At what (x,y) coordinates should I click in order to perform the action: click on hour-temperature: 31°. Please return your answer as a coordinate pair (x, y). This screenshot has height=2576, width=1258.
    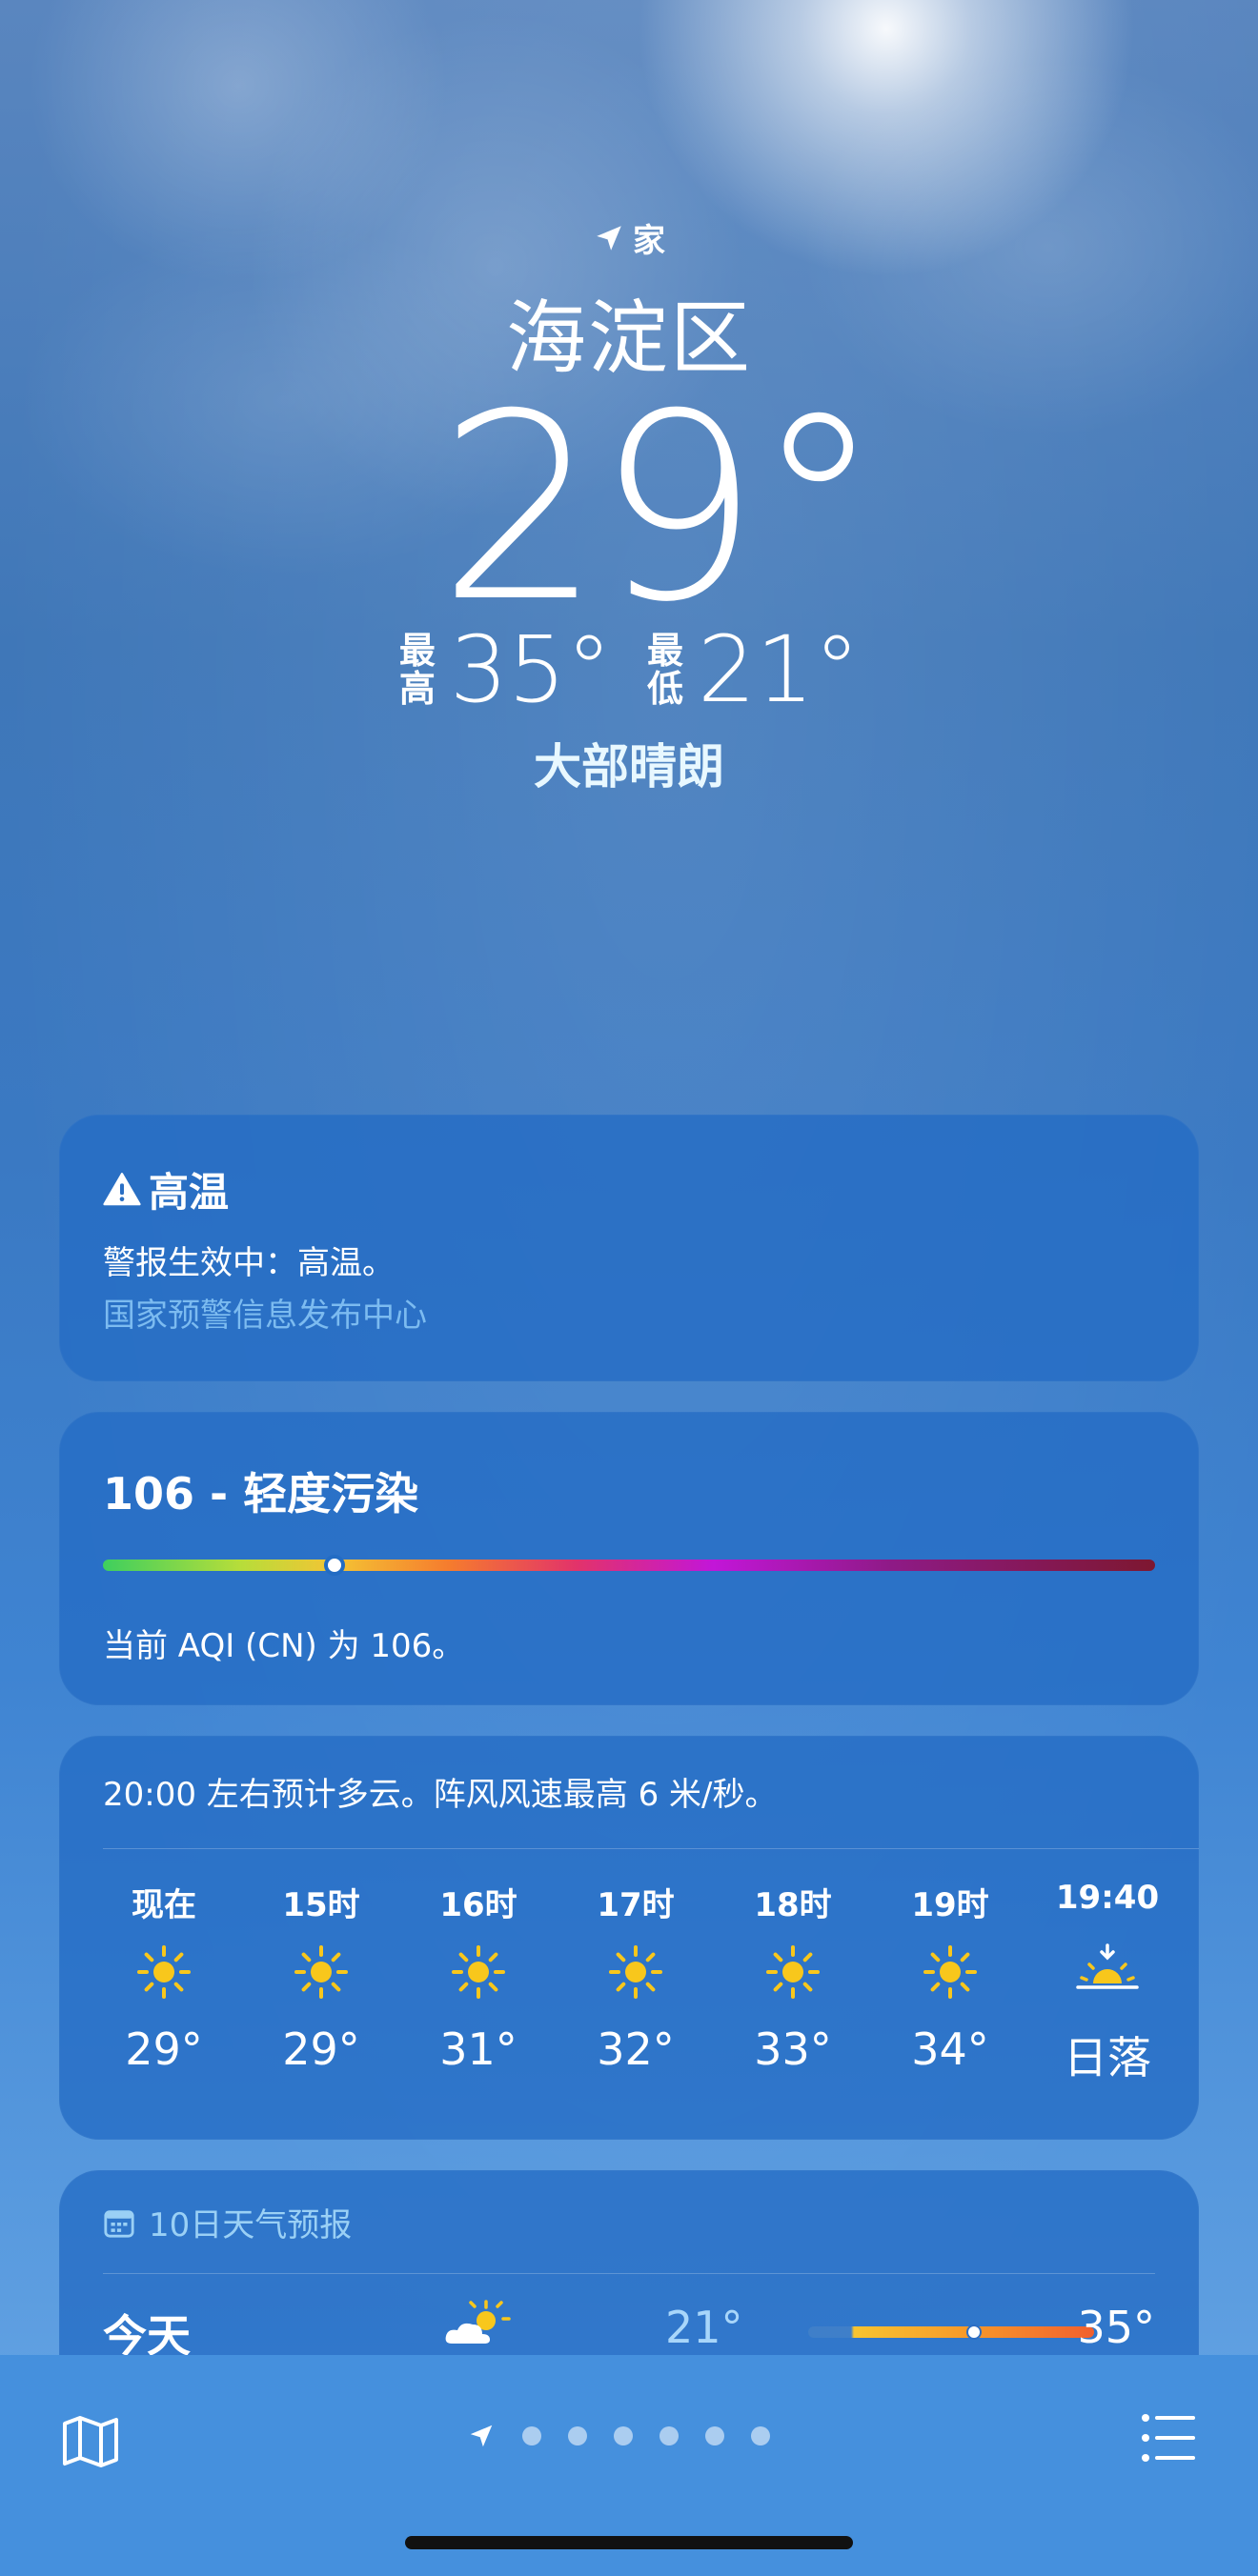
    Looking at the image, I should click on (478, 2049).